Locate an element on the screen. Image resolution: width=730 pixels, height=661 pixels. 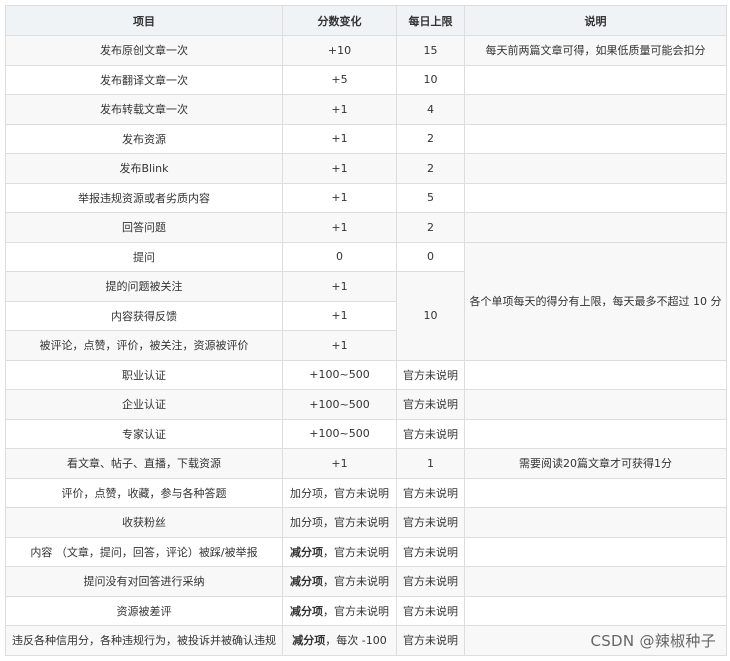
table-row: 回答问题 +1 2 is located at coordinates (366, 227).